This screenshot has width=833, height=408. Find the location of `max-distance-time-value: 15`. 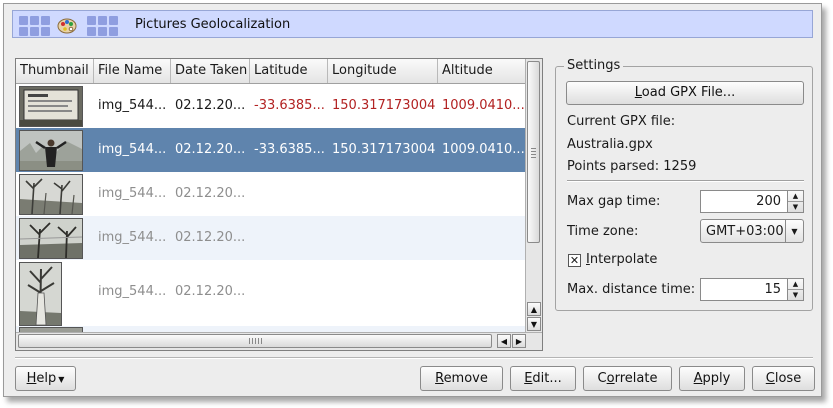

max-distance-time-value: 15 is located at coordinates (772, 289).